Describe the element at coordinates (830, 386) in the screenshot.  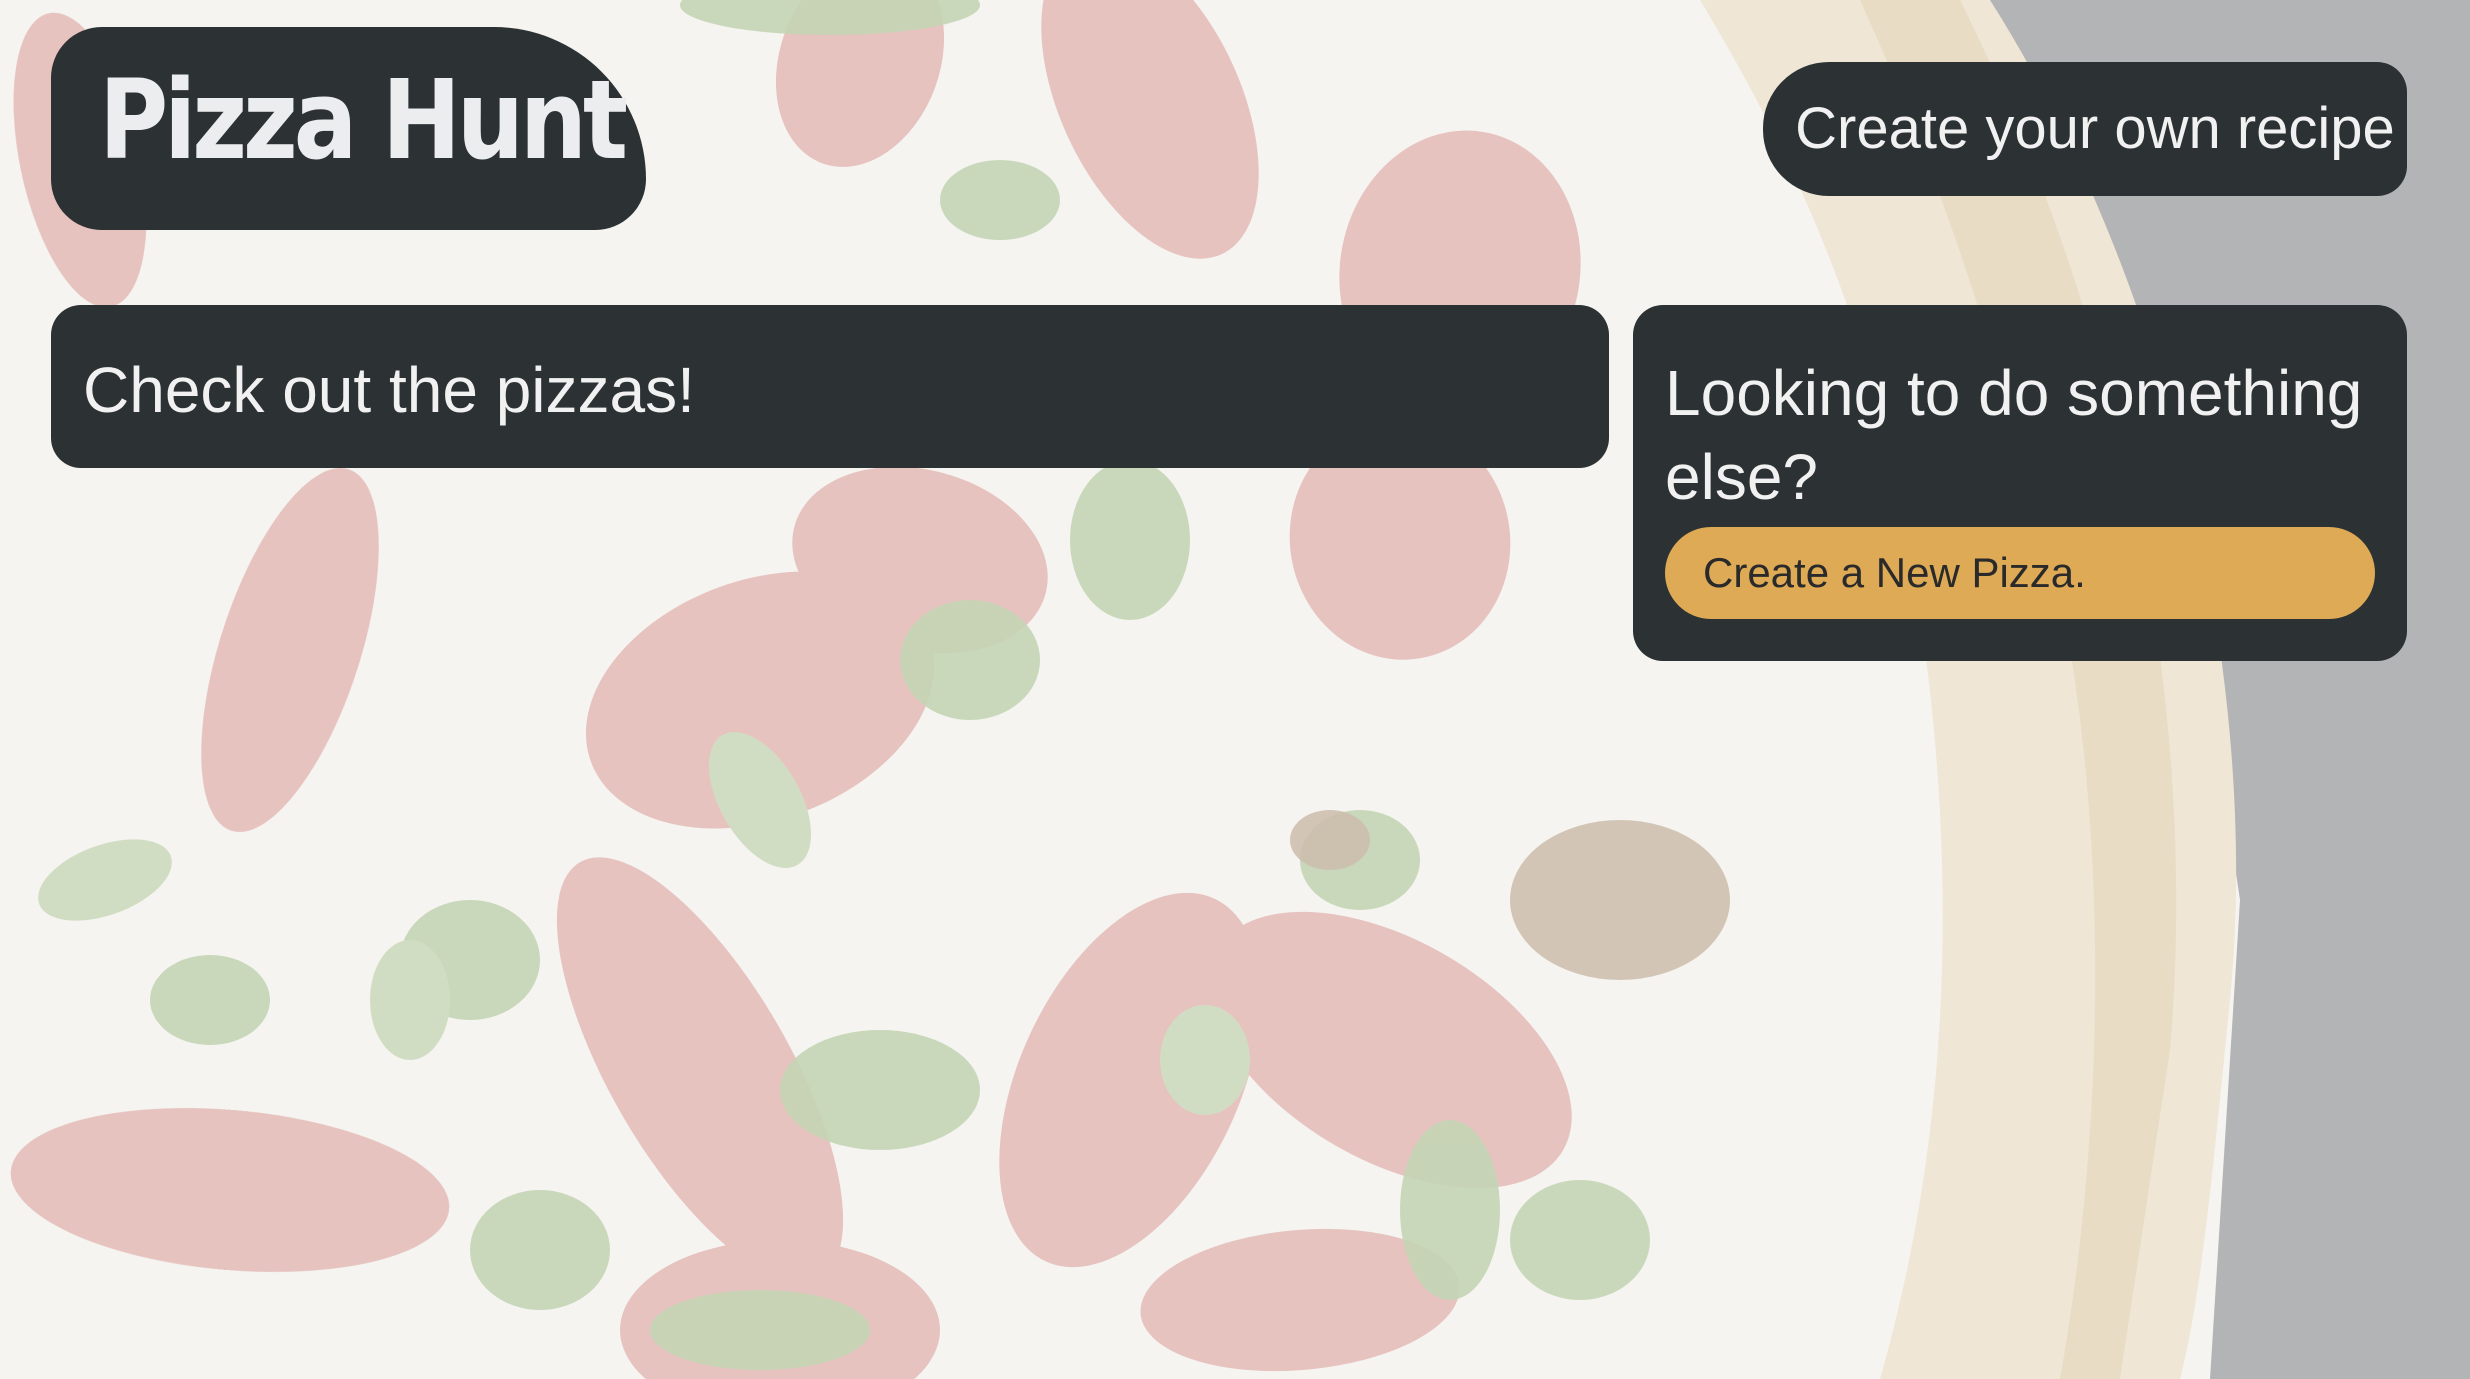
I see `pizza-list-panel: Check out the pizzas!` at that location.